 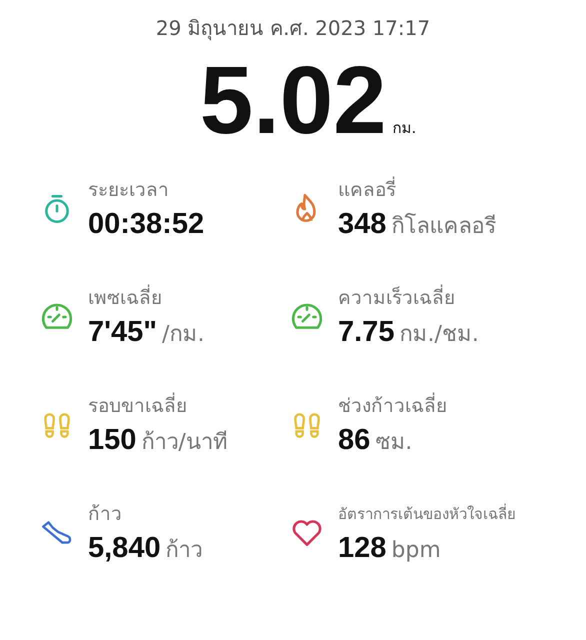 What do you see at coordinates (112, 440) in the screenshot?
I see `metric-value: 150` at bounding box center [112, 440].